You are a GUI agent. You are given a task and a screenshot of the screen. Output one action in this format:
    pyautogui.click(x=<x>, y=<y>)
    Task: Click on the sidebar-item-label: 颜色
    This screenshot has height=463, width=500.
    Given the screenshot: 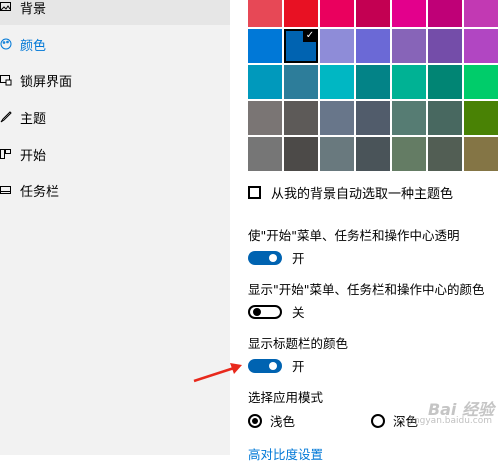 What is the action you would take?
    pyautogui.click(x=33, y=46)
    